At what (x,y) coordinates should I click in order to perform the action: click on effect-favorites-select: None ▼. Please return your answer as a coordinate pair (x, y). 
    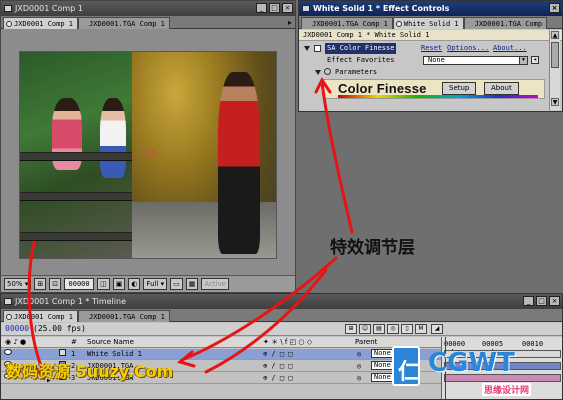
    Looking at the image, I should click on (475, 60).